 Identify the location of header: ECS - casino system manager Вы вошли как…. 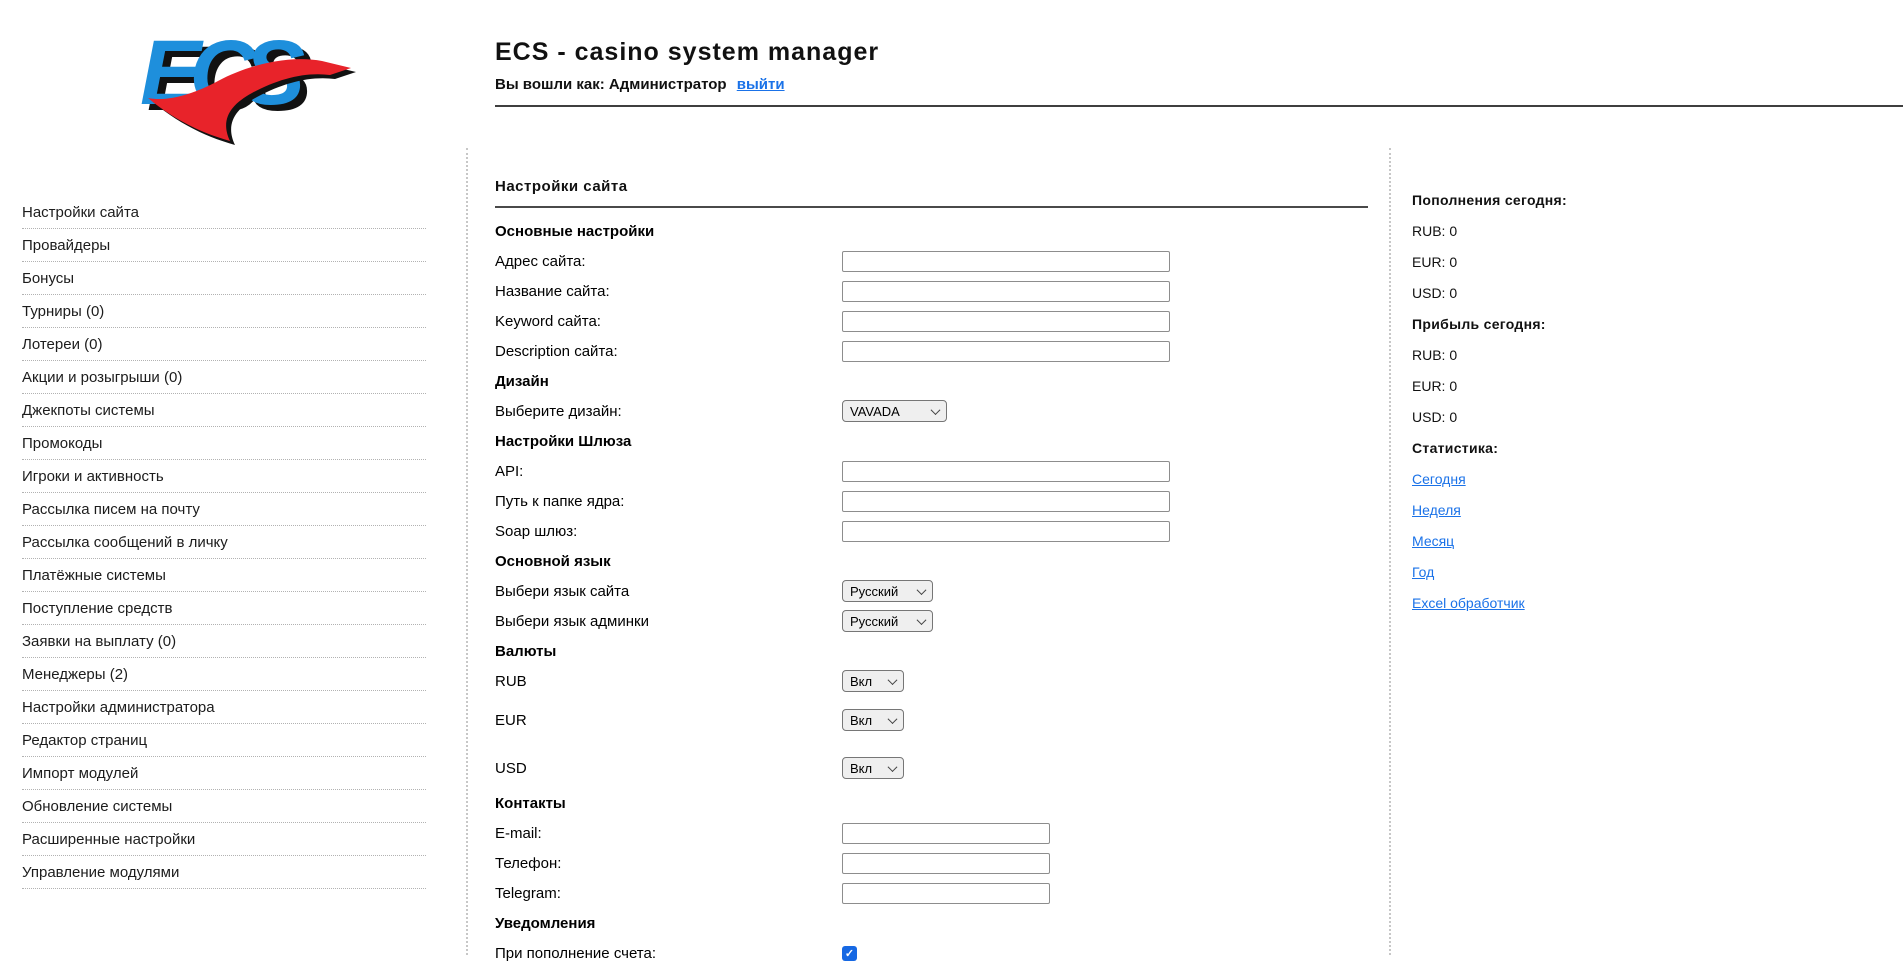
(687, 65).